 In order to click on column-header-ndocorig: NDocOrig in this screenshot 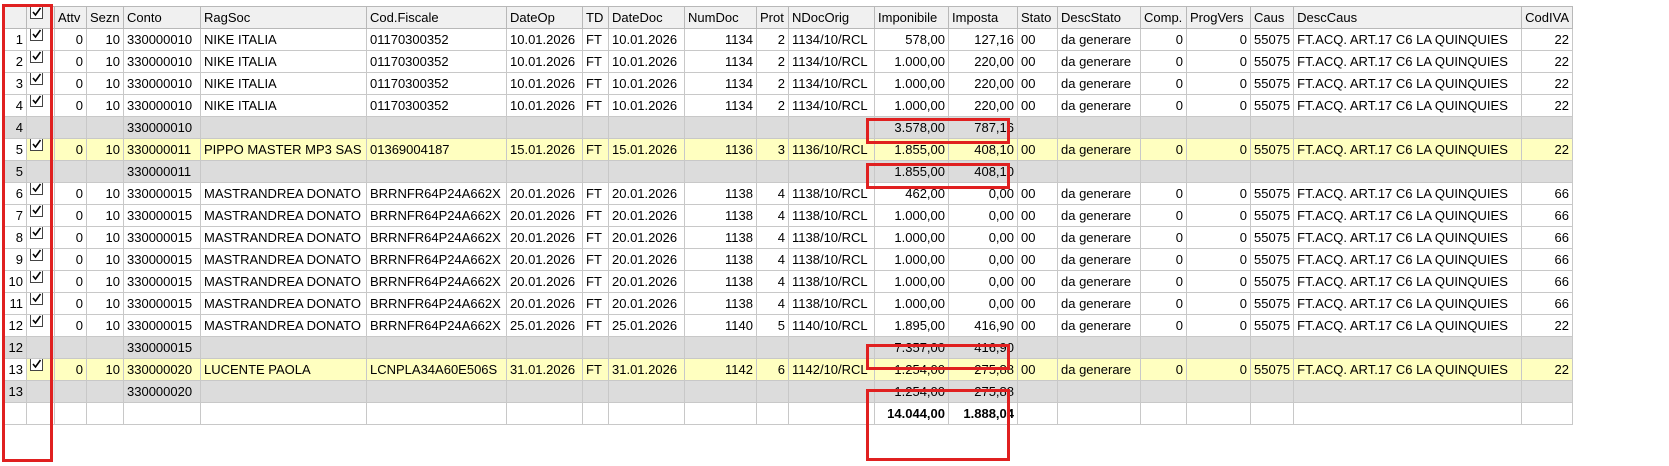, I will do `click(831, 17)`.